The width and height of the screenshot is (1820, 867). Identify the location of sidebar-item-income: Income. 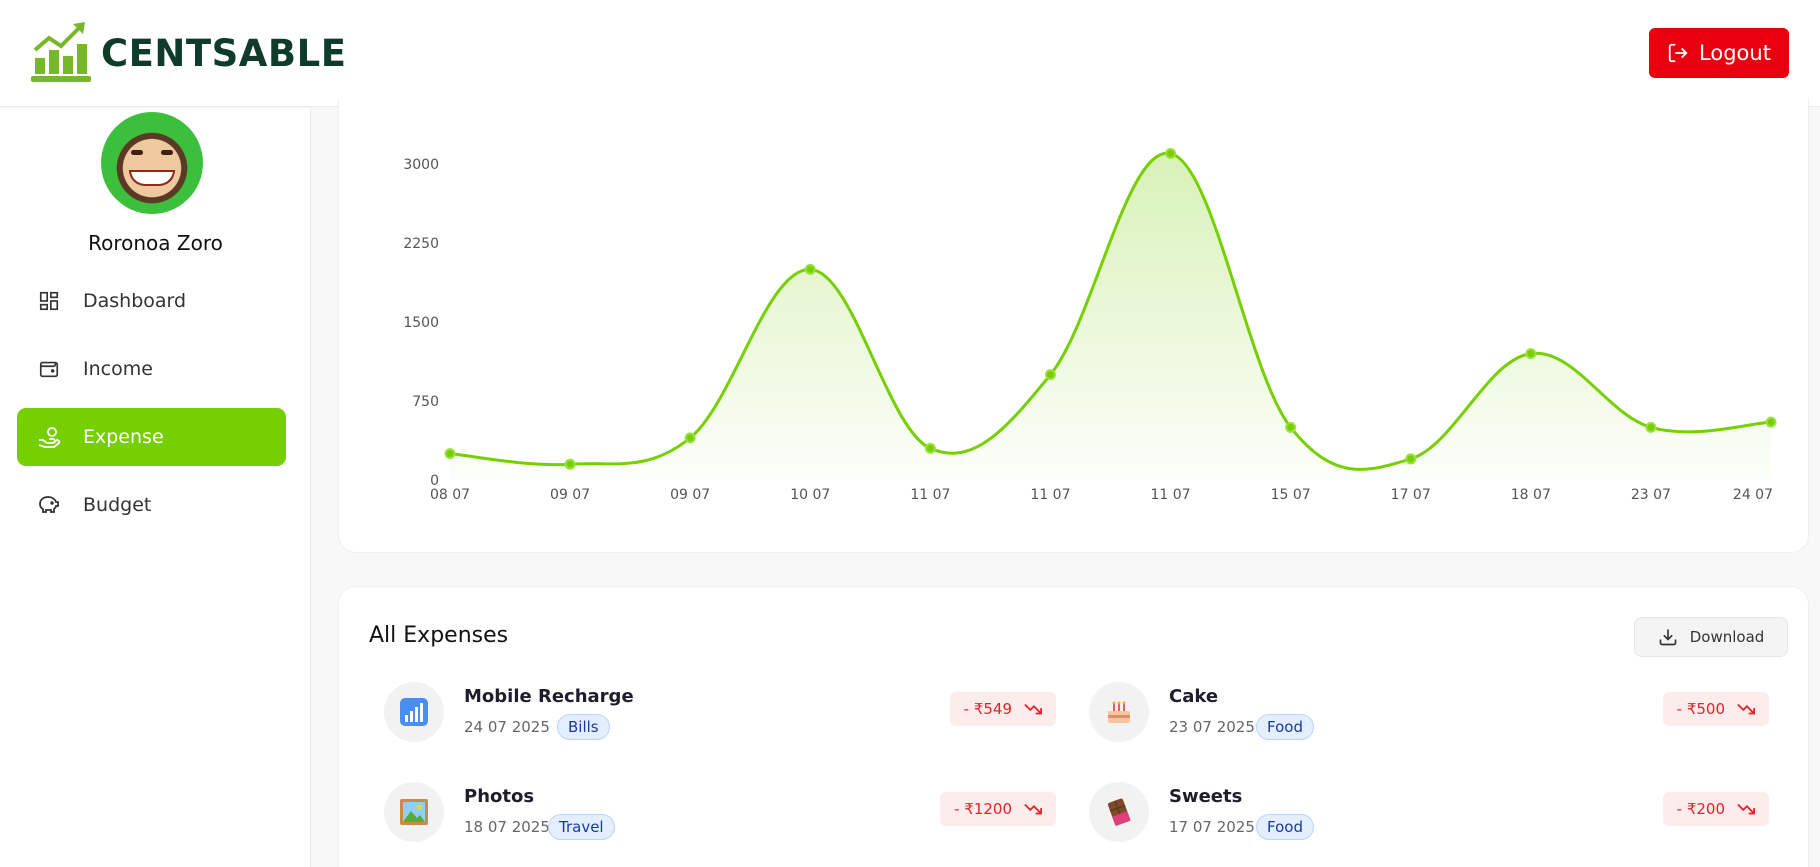
(151, 369).